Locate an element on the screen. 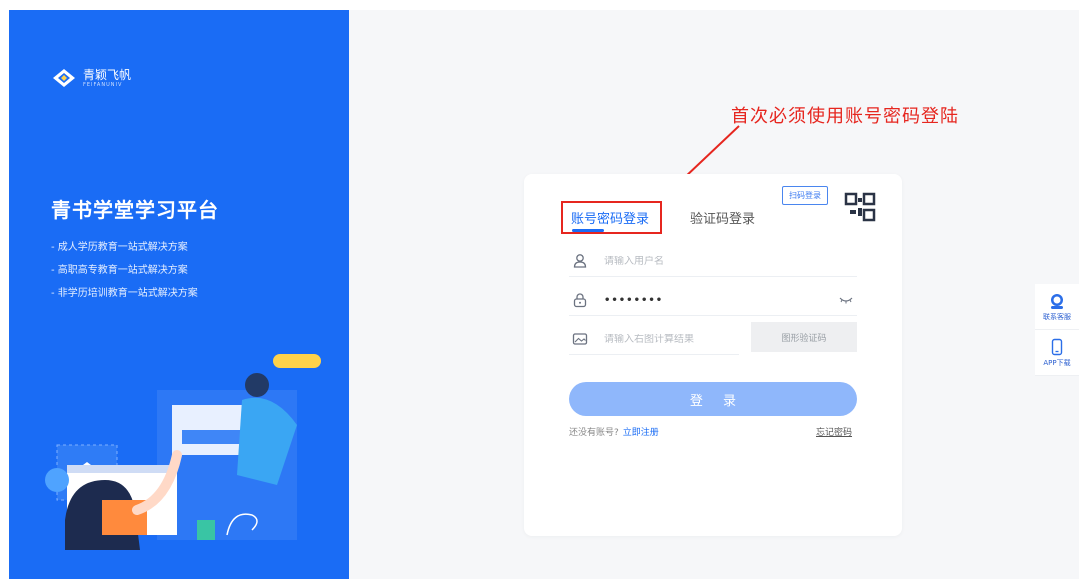  feature-item: - 成人学历教育一站式解决方案 is located at coordinates (119, 247).